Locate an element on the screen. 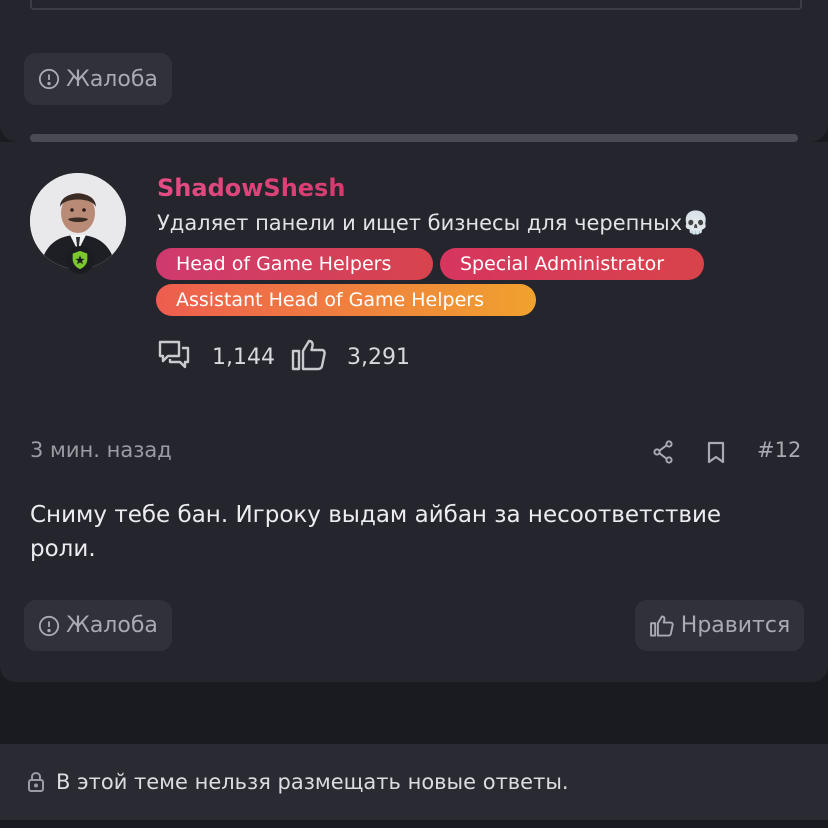 The height and width of the screenshot is (828, 828). post-separator is located at coordinates (414, 138).